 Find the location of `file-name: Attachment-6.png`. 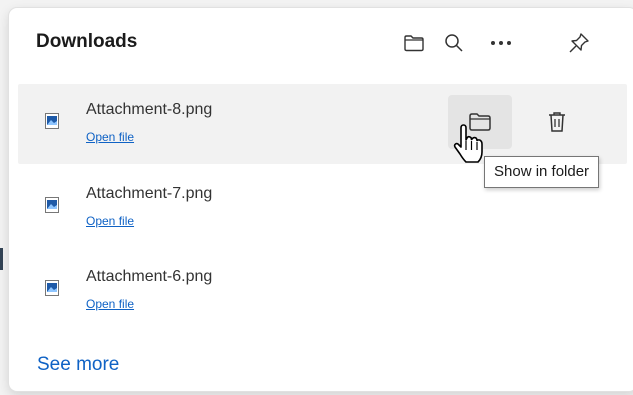

file-name: Attachment-6.png is located at coordinates (149, 276).